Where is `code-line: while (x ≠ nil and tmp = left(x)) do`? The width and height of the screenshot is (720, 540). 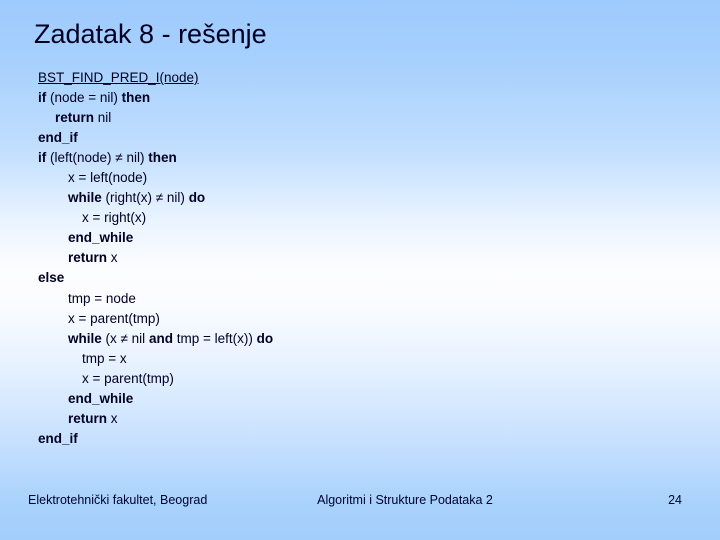
code-line: while (x ≠ nil and tmp = left(x)) do is located at coordinates (358, 339).